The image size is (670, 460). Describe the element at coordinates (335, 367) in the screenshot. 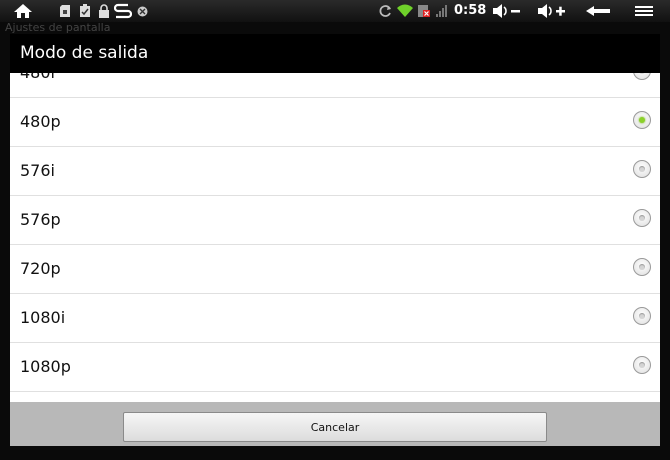

I see `list-item: 1080p` at that location.